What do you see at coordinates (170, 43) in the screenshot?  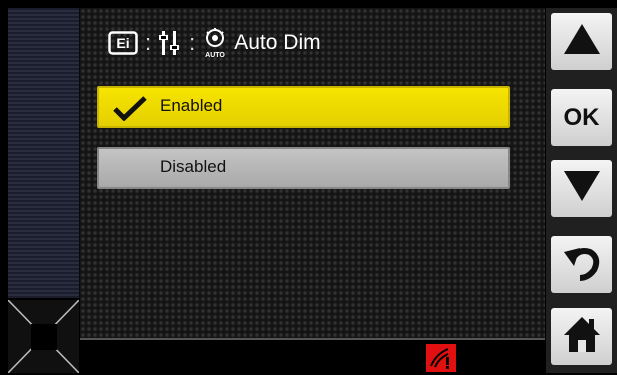 I see `settings-icon` at bounding box center [170, 43].